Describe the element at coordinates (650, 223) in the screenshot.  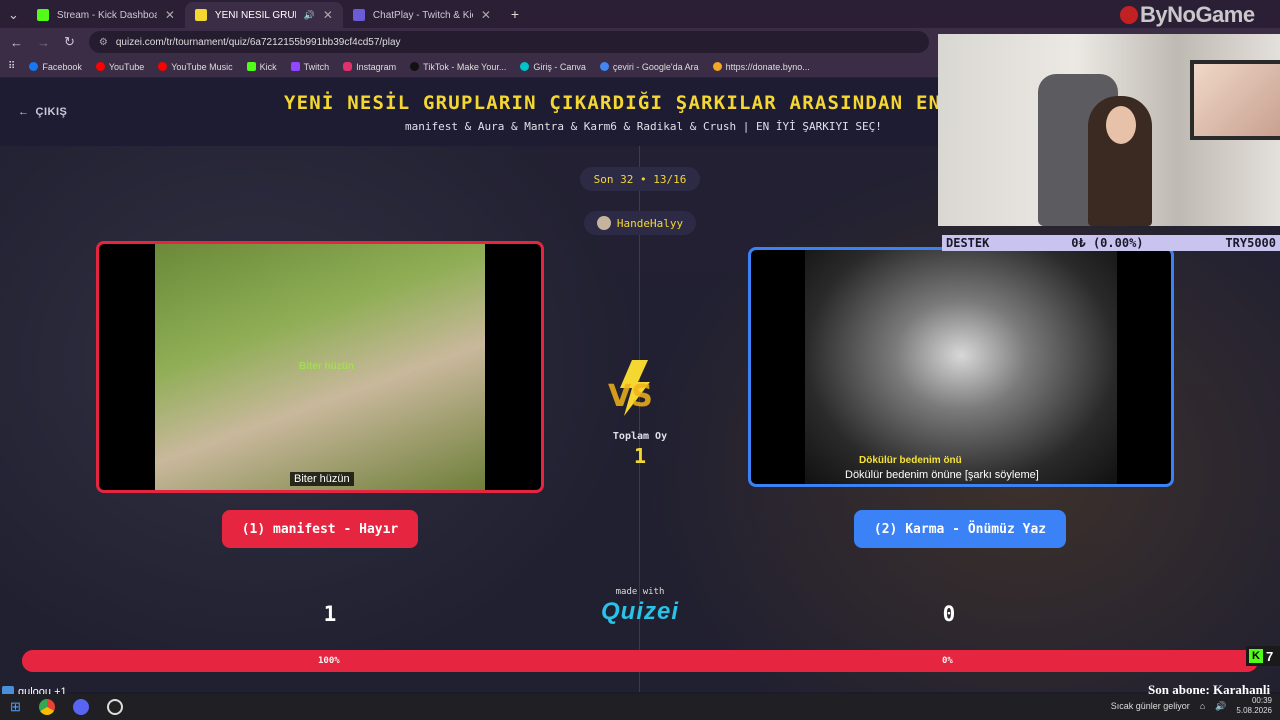
I see `username: HandeHalyy` at that location.